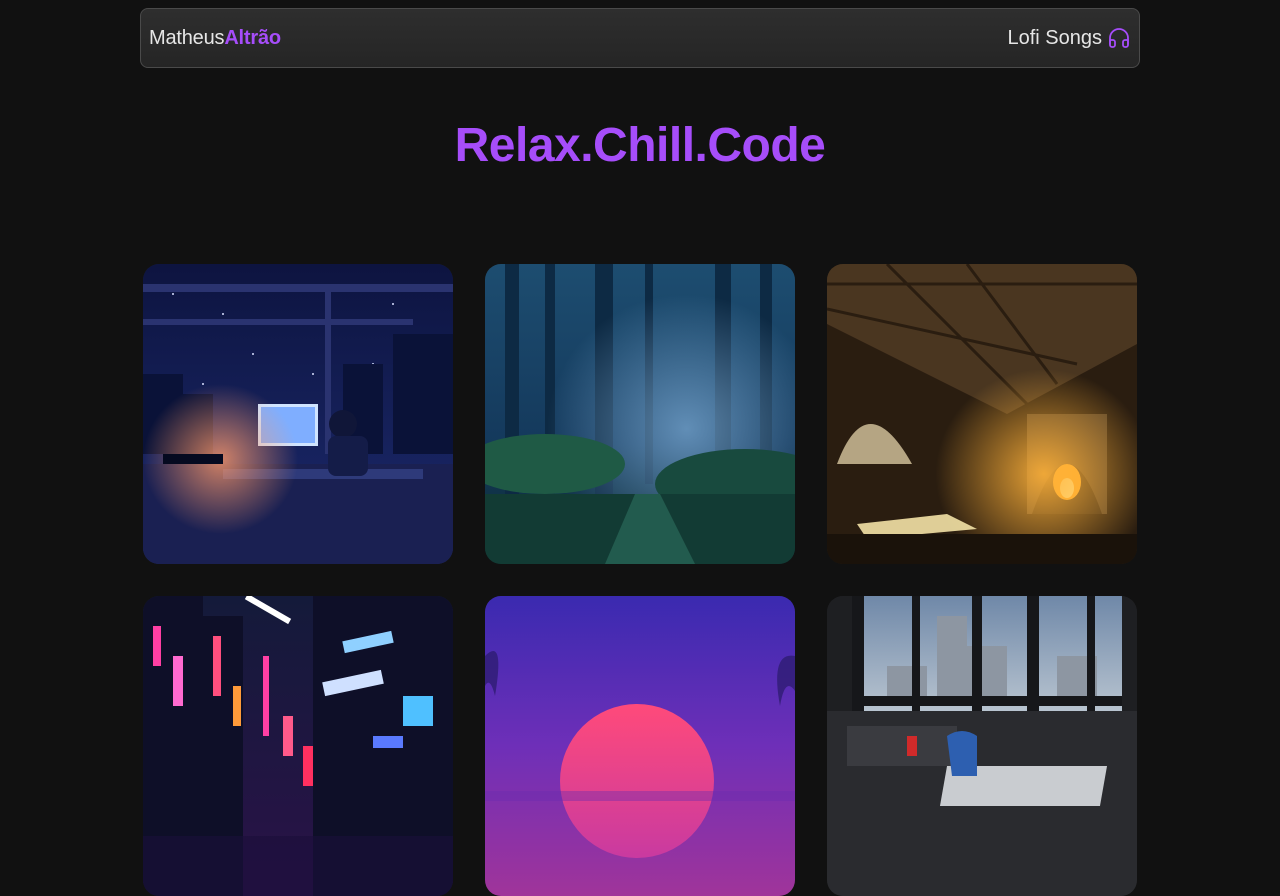 The width and height of the screenshot is (1280, 896). I want to click on synthwave-sunset-image, so click(640, 746).